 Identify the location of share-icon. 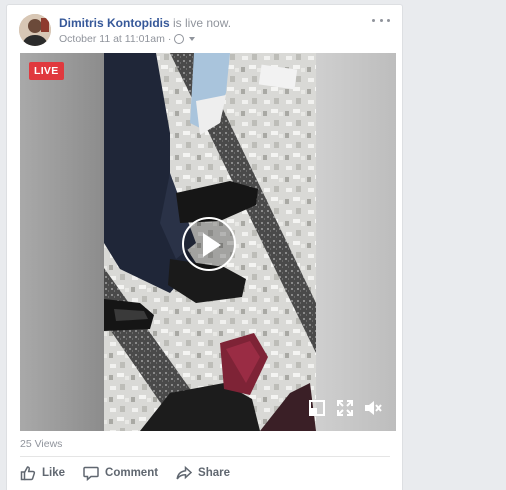
(184, 472).